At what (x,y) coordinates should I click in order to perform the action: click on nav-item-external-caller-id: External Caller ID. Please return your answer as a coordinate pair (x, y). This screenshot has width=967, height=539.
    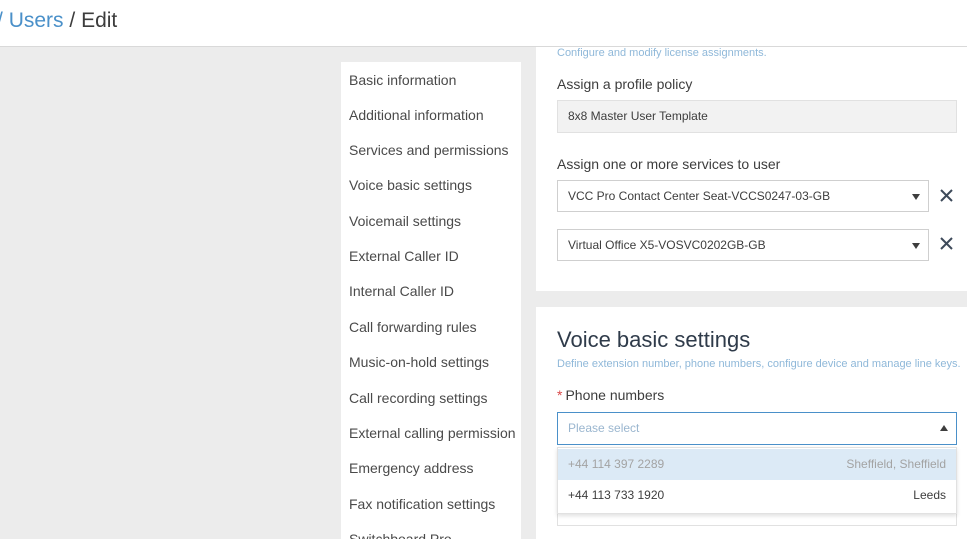
    Looking at the image, I should click on (404, 256).